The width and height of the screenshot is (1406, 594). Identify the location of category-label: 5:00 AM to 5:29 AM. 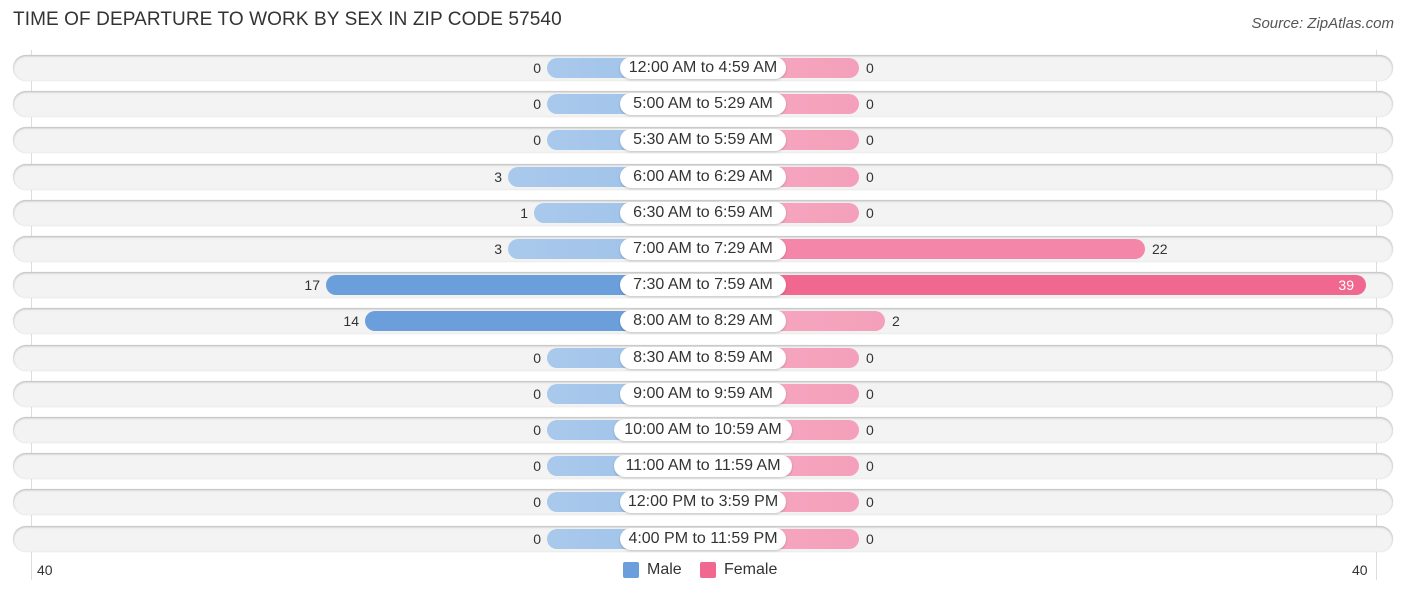
(703, 104).